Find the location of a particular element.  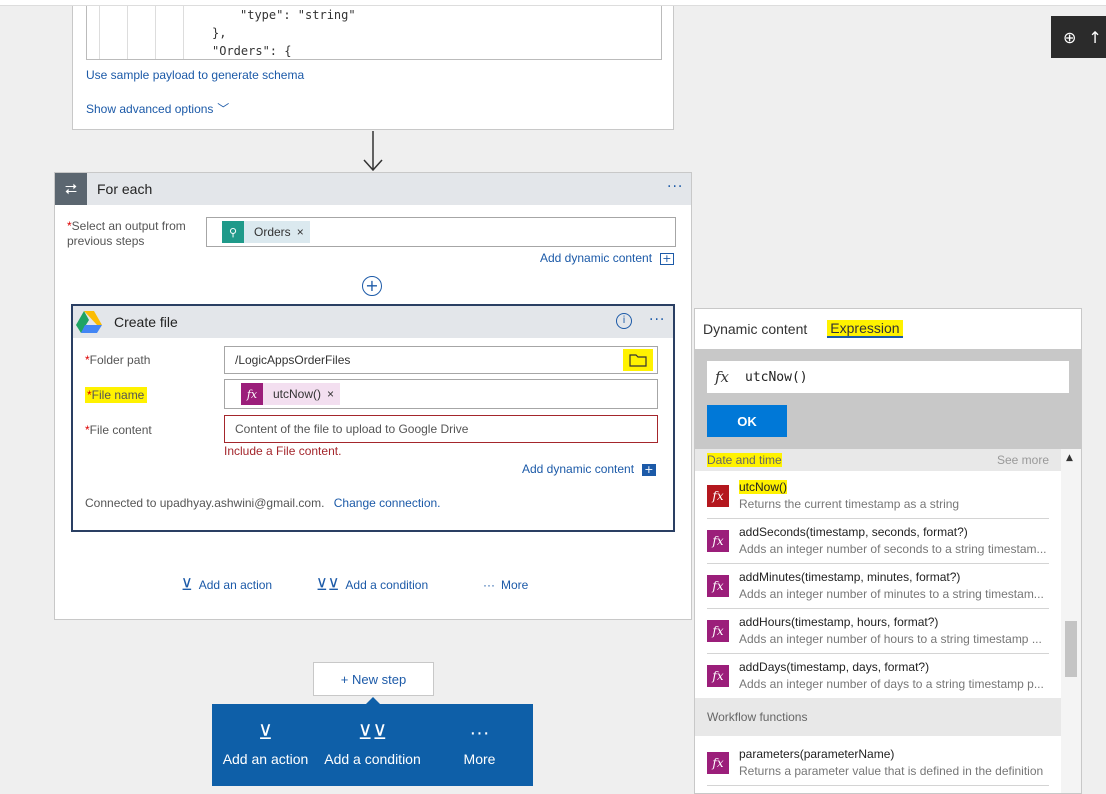

function-name: addMinutes(timestamp, minutes, format?) is located at coordinates (850, 577).